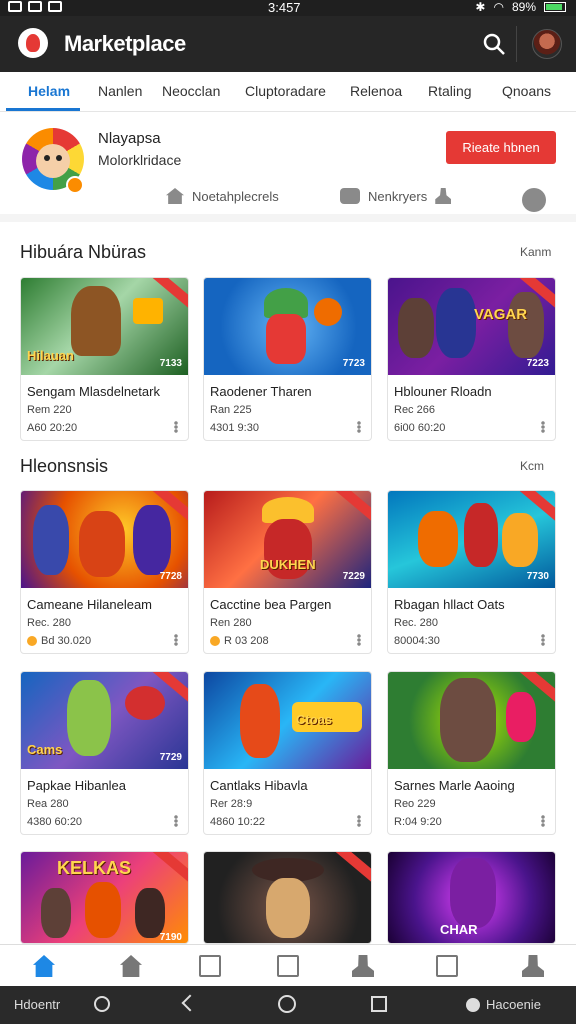  What do you see at coordinates (287, 897) in the screenshot?
I see `product-card` at bounding box center [287, 897].